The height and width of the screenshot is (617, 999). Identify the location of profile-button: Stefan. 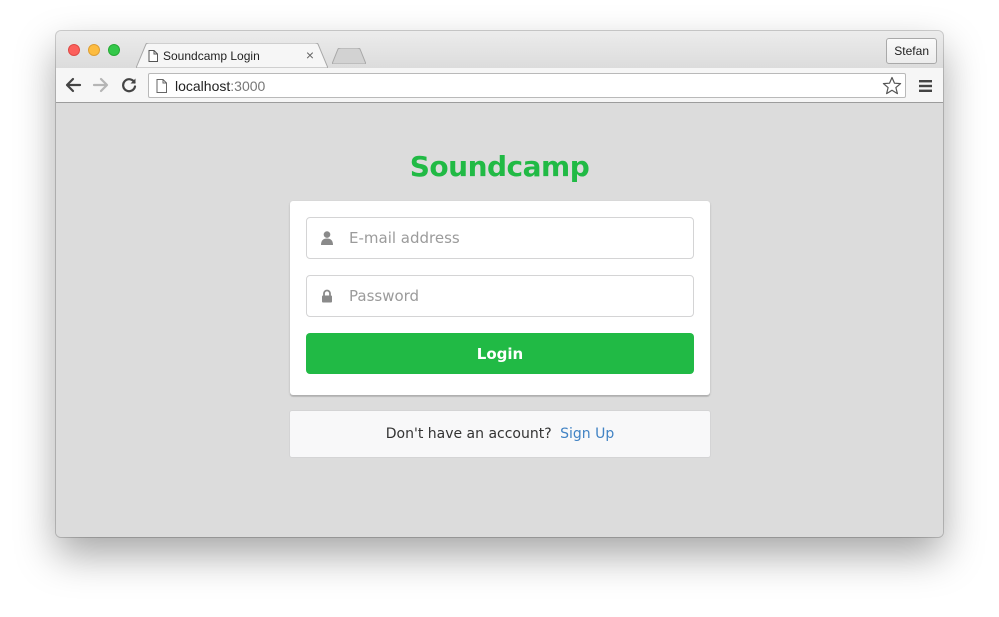
(911, 51).